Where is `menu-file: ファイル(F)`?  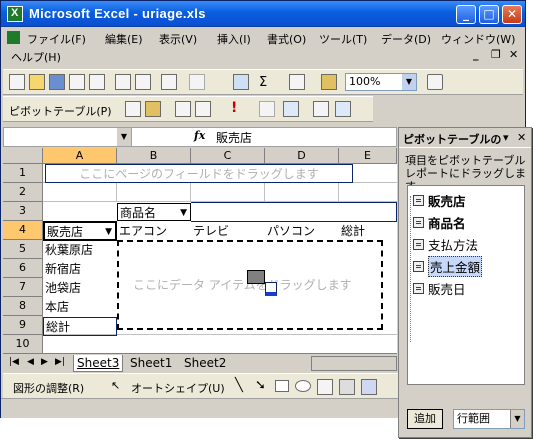 menu-file: ファイル(F) is located at coordinates (56, 39).